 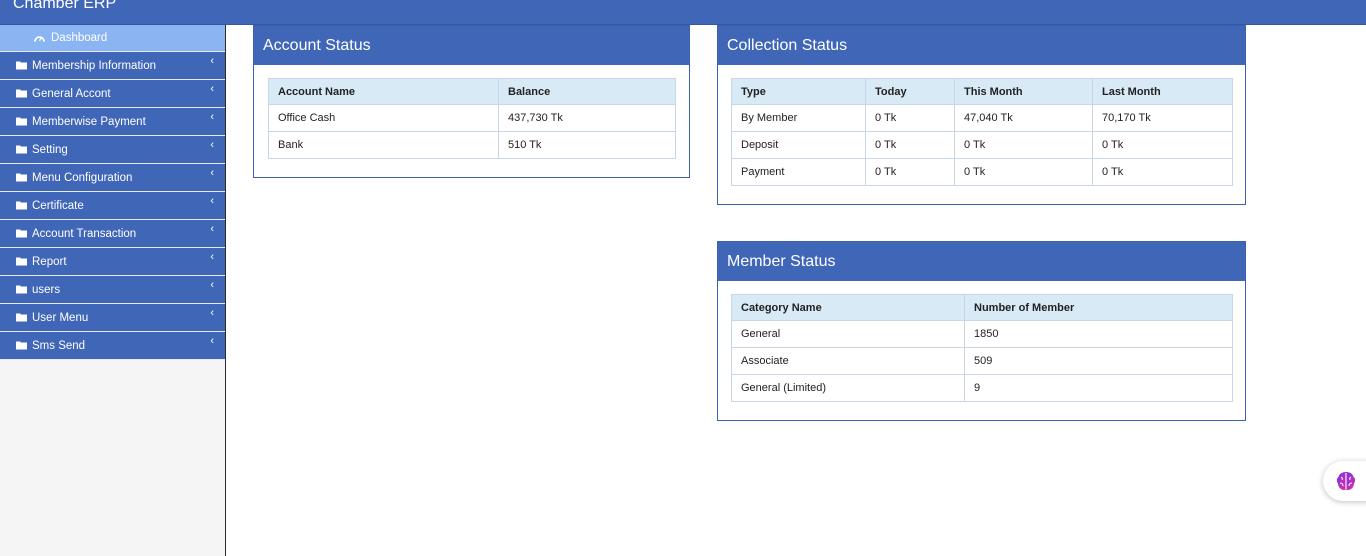 What do you see at coordinates (50, 150) in the screenshot?
I see `sidebar-item-label: Setting` at bounding box center [50, 150].